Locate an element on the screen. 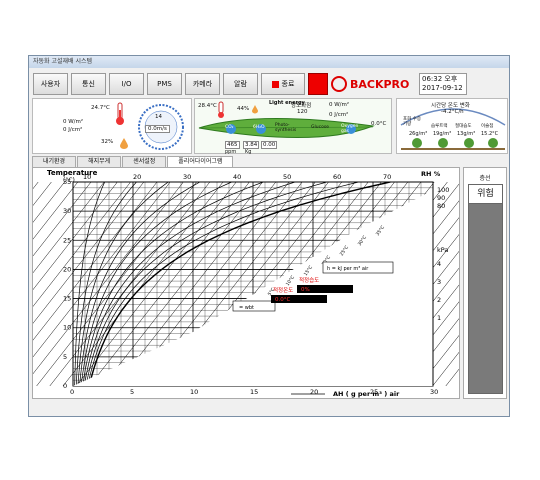 The height and width of the screenshot is (480, 540). clock-time: 06:32 오후 is located at coordinates (440, 79).